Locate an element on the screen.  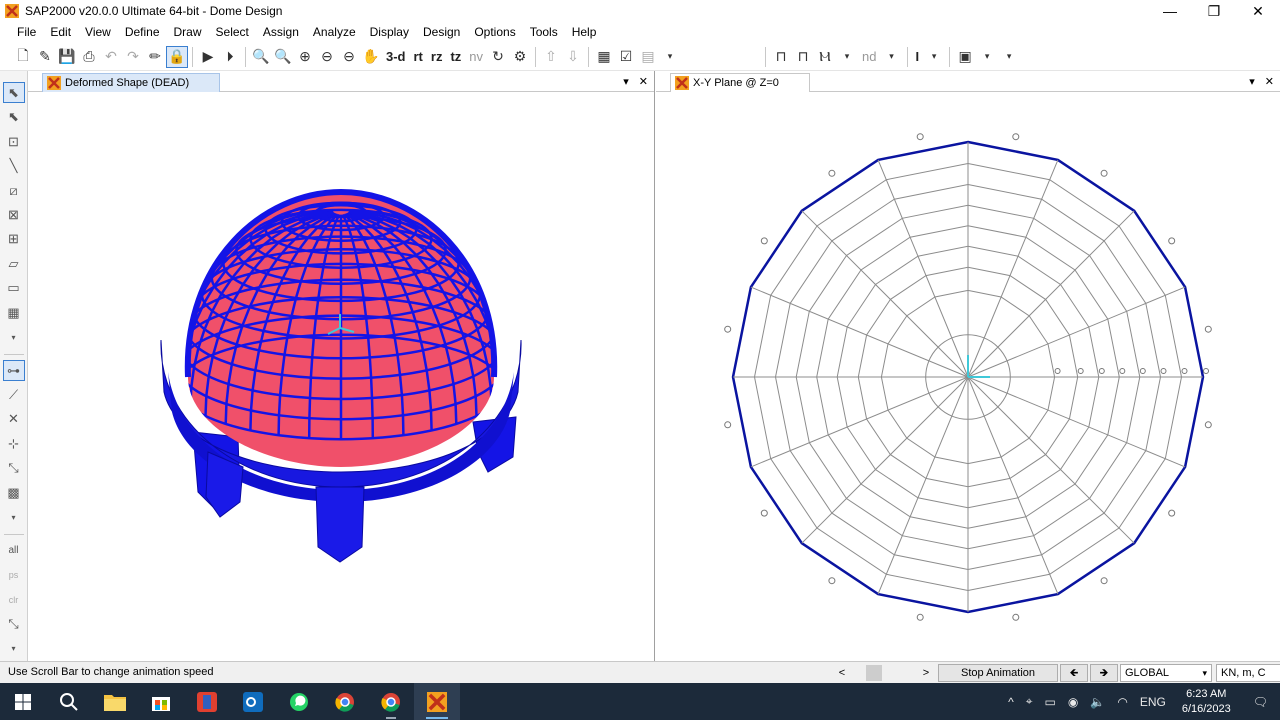
perspective-icon: ⚙ is located at coordinates (520, 57).